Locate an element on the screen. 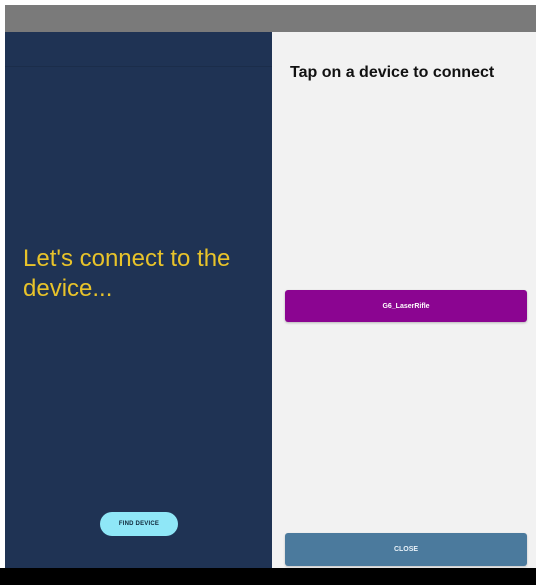 The height and width of the screenshot is (585, 536). dialog-title: Tap on a device to connect is located at coordinates (392, 72).